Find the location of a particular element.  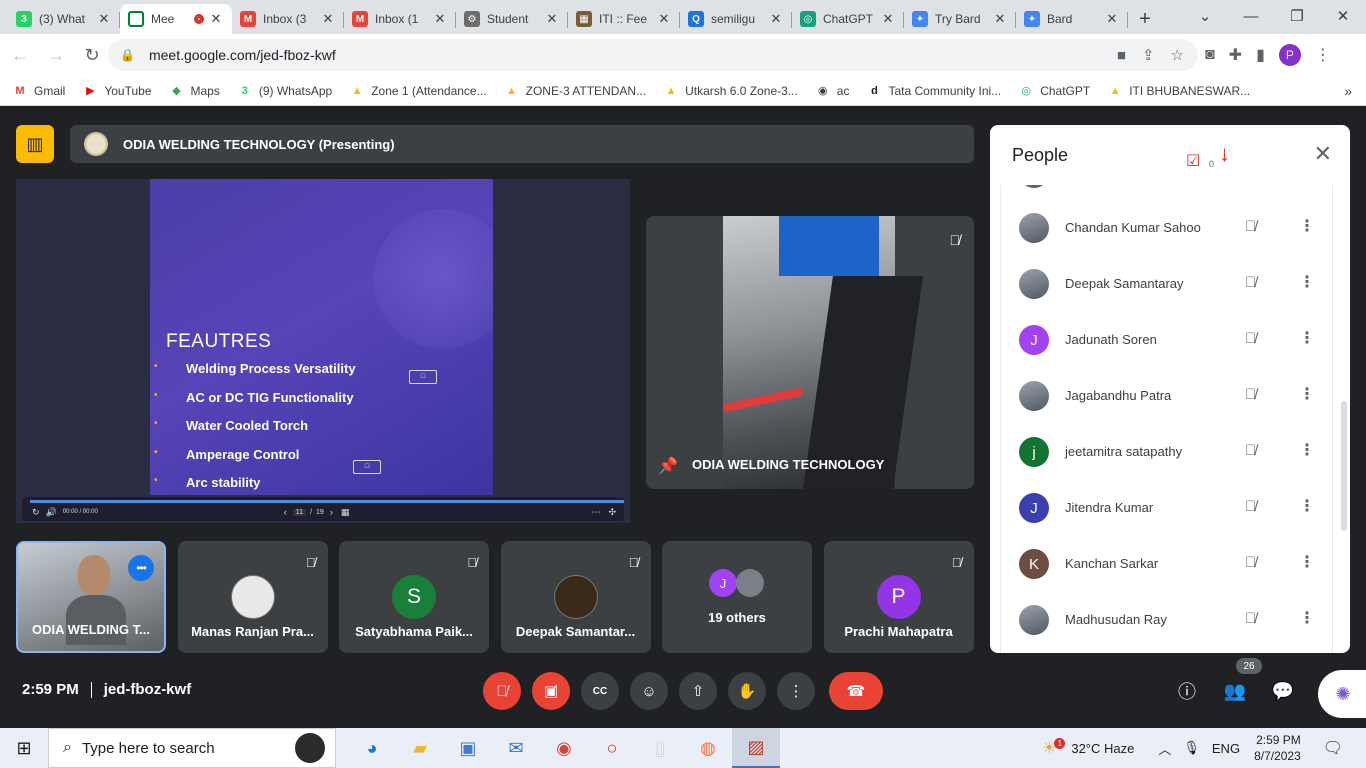

more-options-button: ⋮ is located at coordinates (796, 691).